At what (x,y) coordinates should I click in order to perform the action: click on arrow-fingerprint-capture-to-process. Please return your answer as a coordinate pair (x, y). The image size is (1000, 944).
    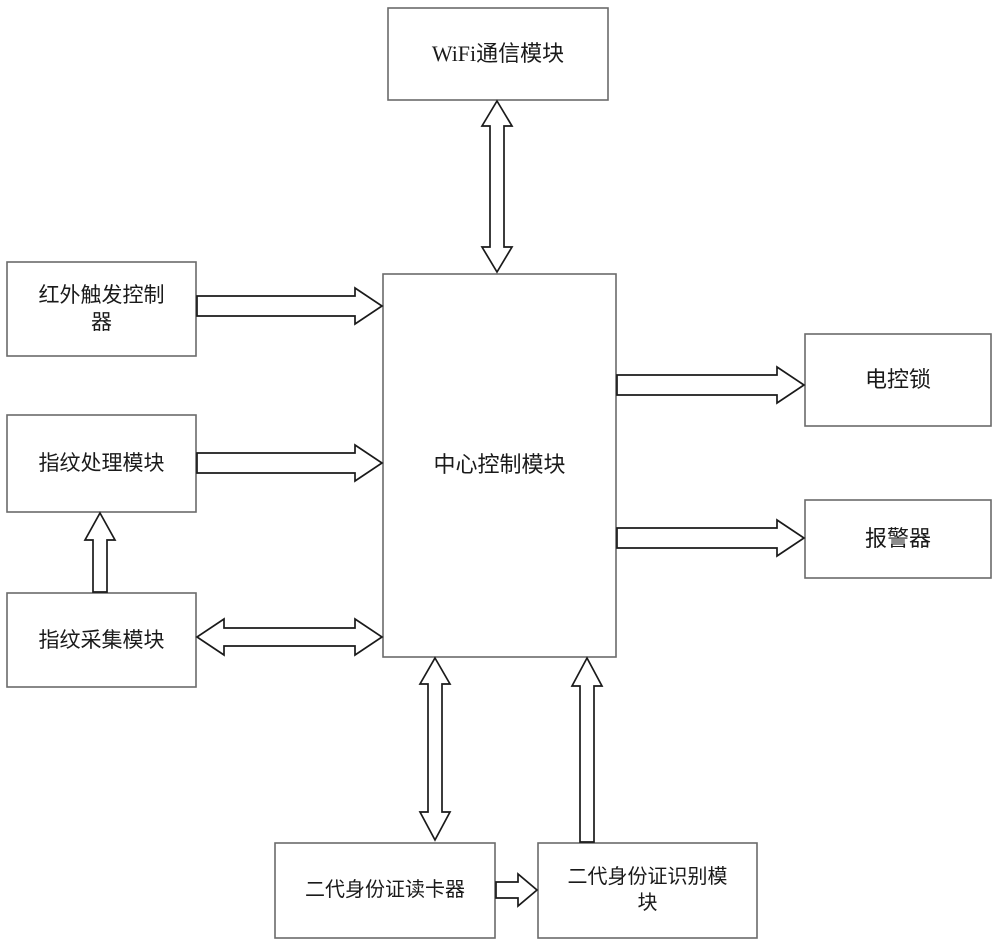
    Looking at the image, I should click on (100, 552).